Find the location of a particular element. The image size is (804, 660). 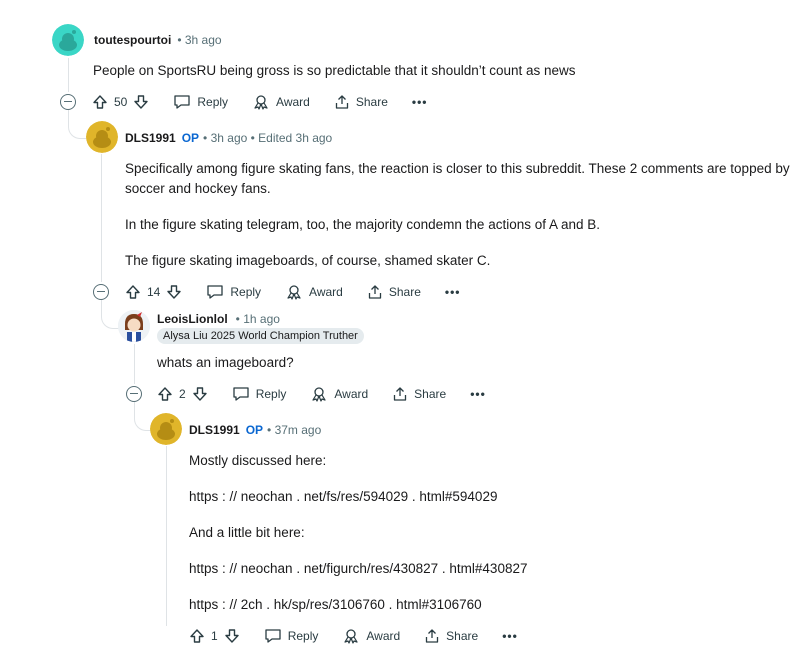

user-flair: Alysa Liu 2025 World Champion Truther is located at coordinates (260, 336).